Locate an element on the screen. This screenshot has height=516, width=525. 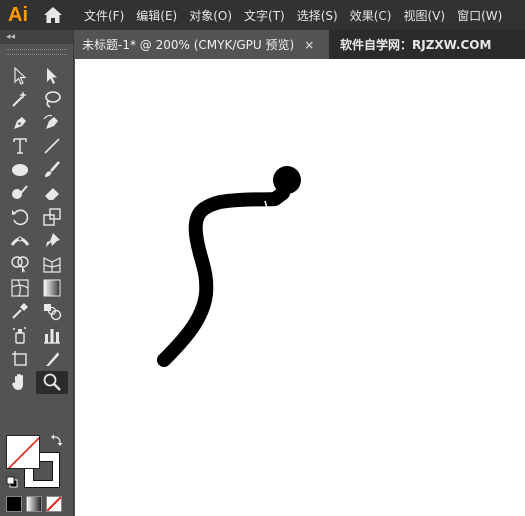
line-segment-icon is located at coordinates (52, 146).